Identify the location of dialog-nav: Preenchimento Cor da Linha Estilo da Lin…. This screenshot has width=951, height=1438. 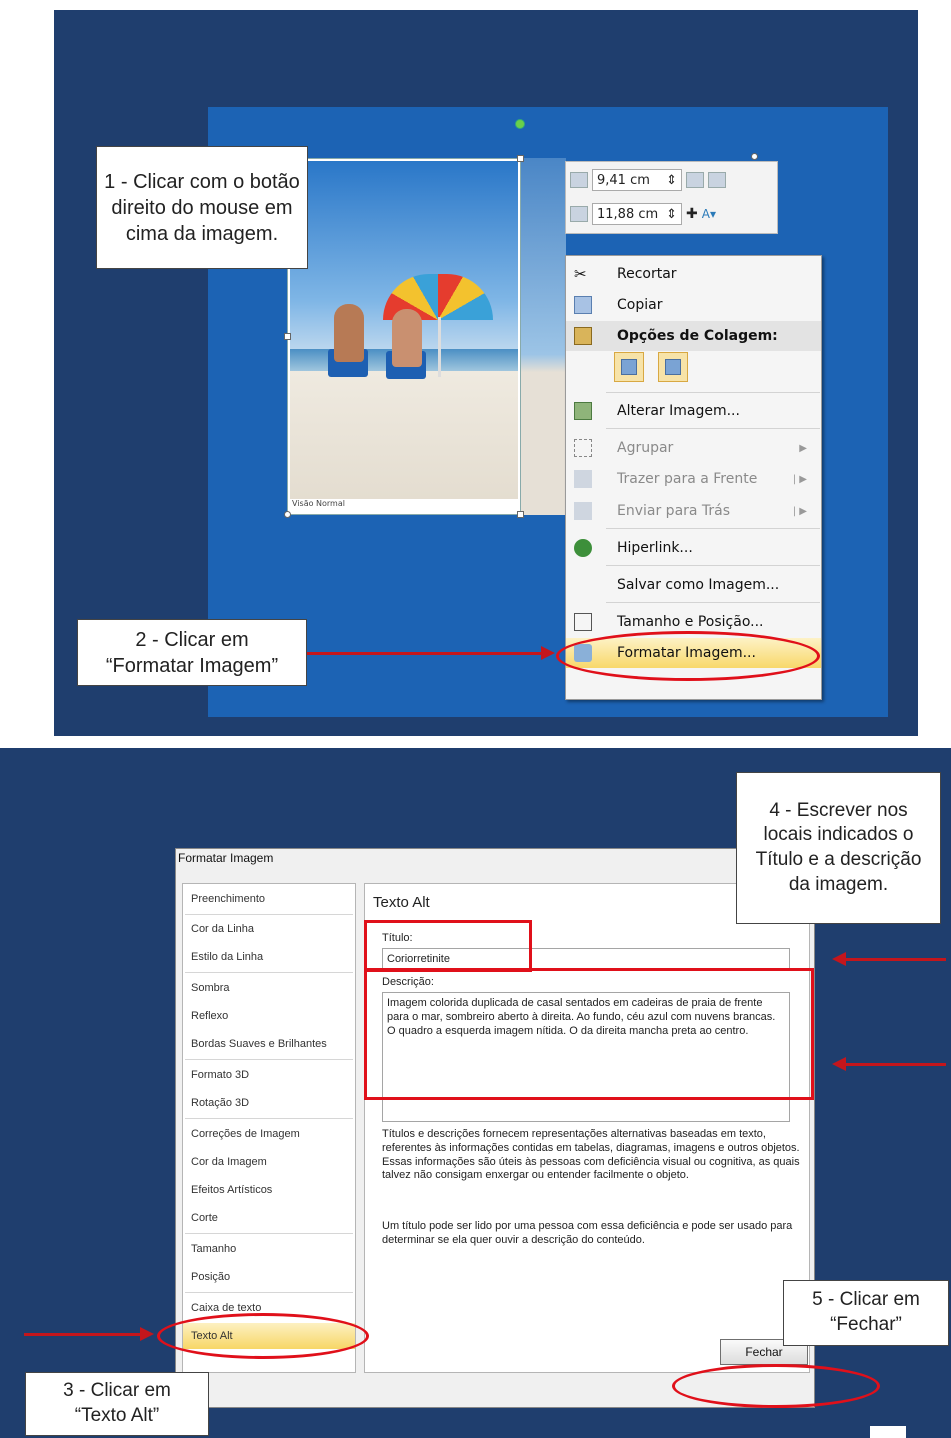
(269, 1128).